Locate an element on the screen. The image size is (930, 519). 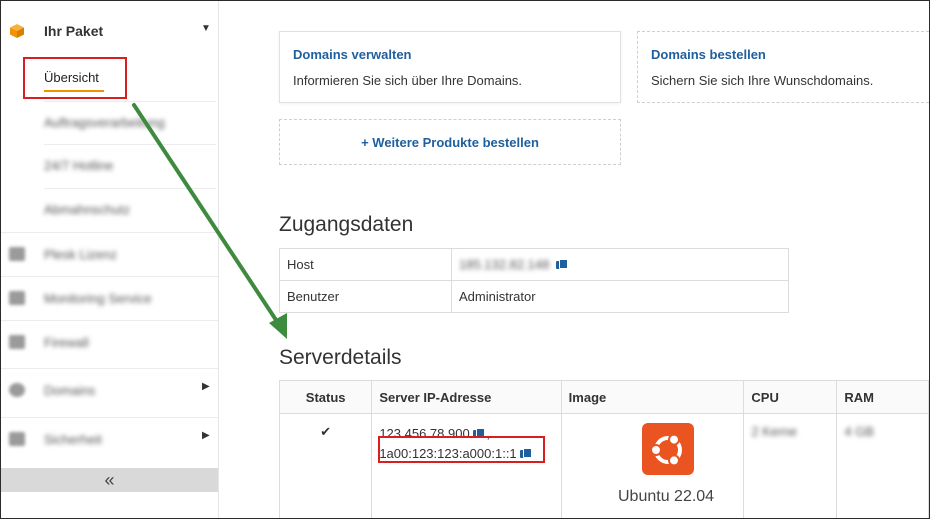
sidebar-item-label: Abmahnschutz is located at coordinates (87, 209).